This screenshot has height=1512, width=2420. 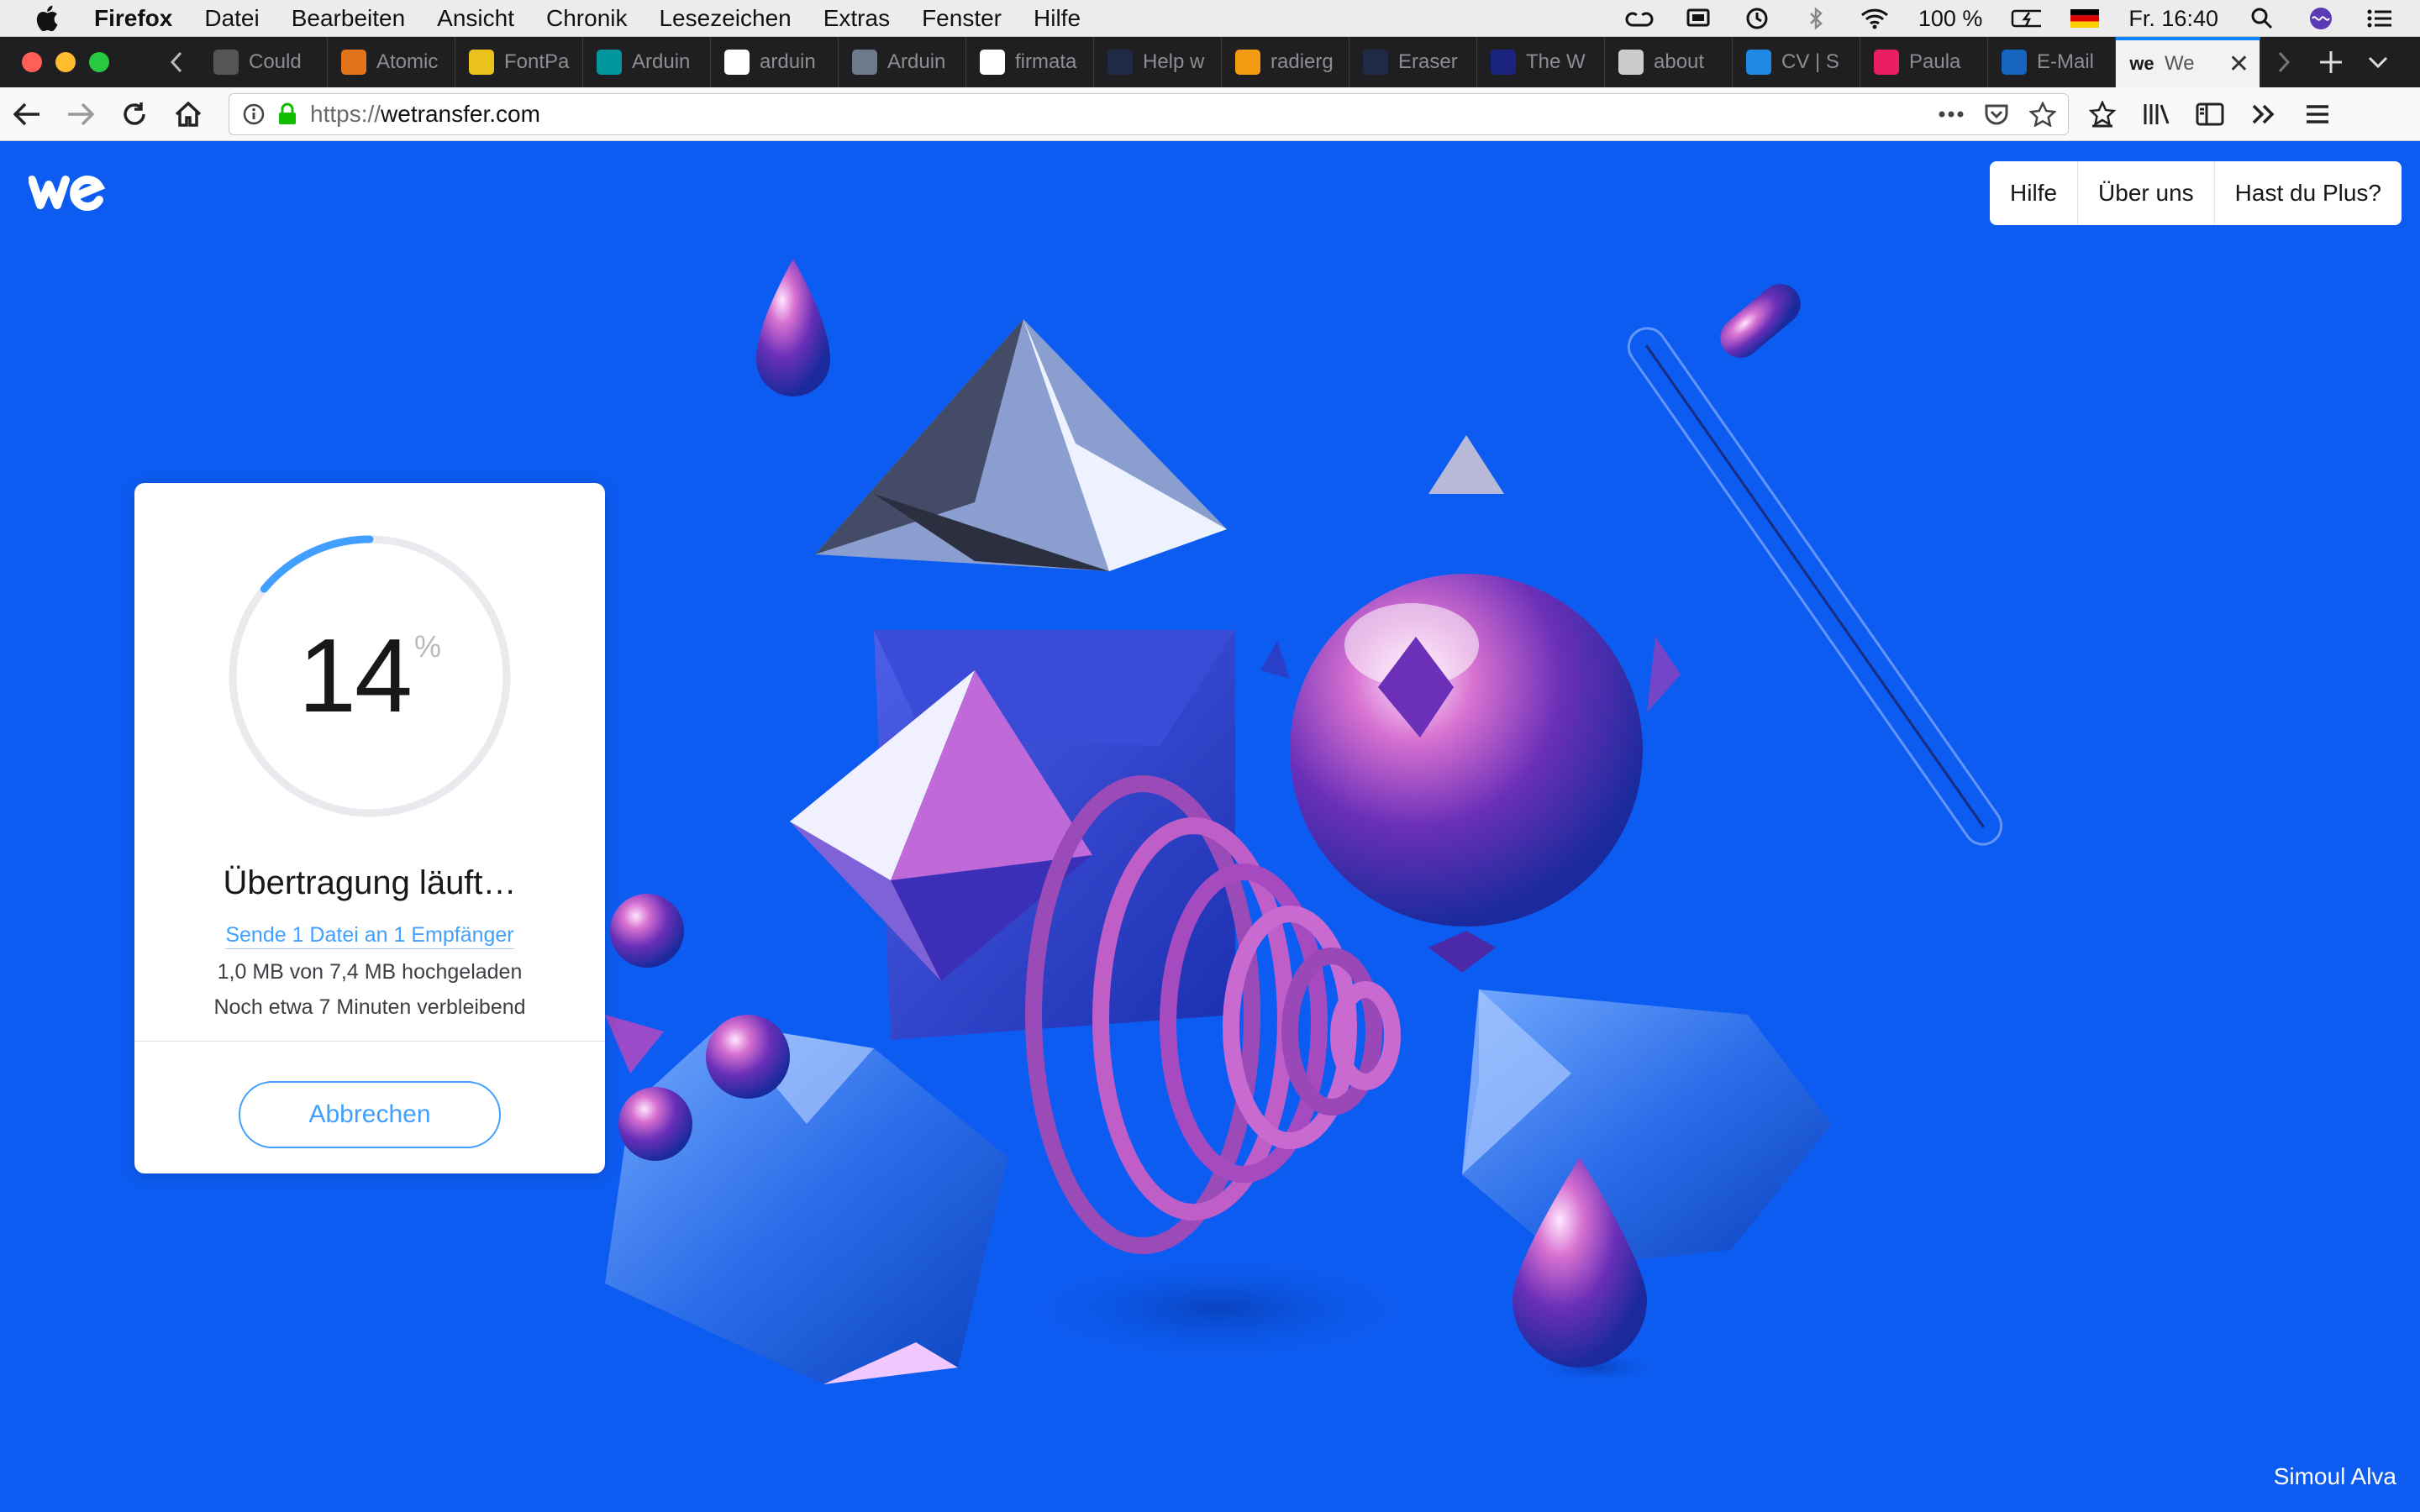 What do you see at coordinates (1935, 61) in the screenshot?
I see `tab-label: Paula` at bounding box center [1935, 61].